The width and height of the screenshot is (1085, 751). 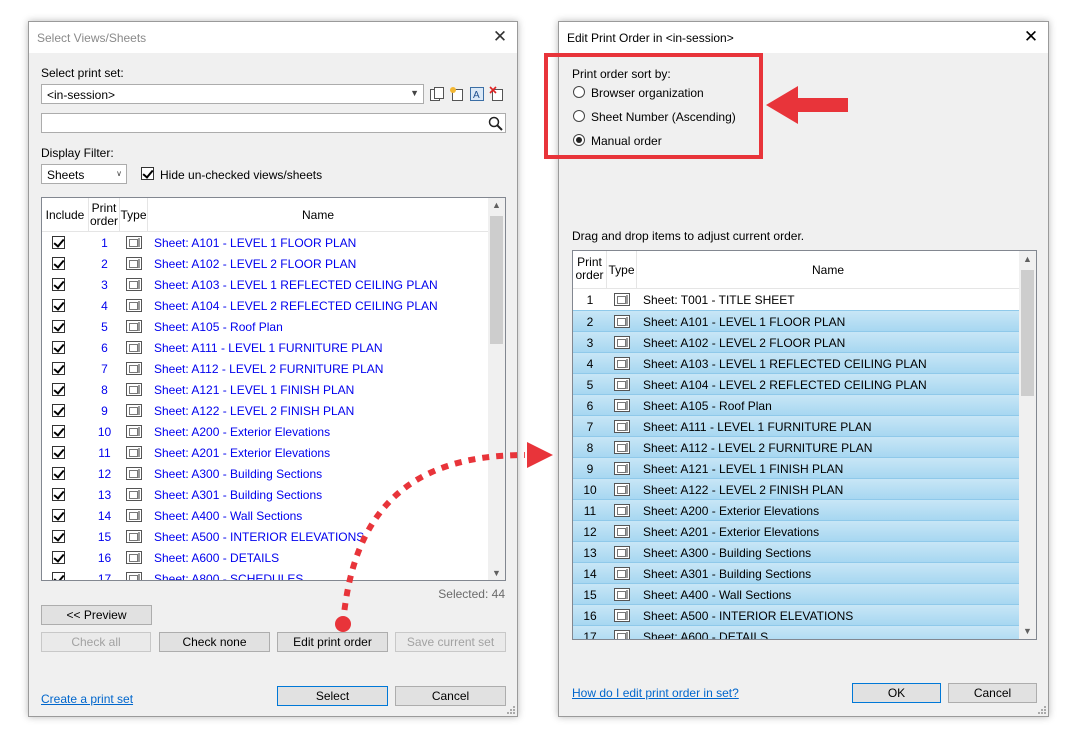 What do you see at coordinates (87, 699) in the screenshot?
I see `create-print-set-link: Create a print set` at bounding box center [87, 699].